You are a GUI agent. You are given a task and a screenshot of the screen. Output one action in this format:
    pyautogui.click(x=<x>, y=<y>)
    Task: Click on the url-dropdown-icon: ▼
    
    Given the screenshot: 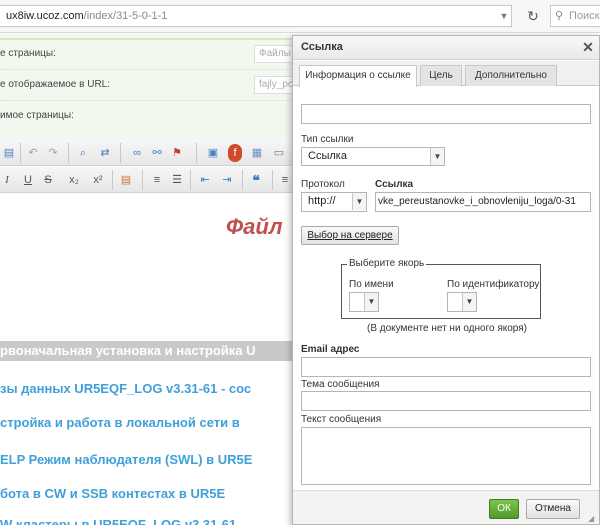 What is the action you would take?
    pyautogui.click(x=504, y=16)
    